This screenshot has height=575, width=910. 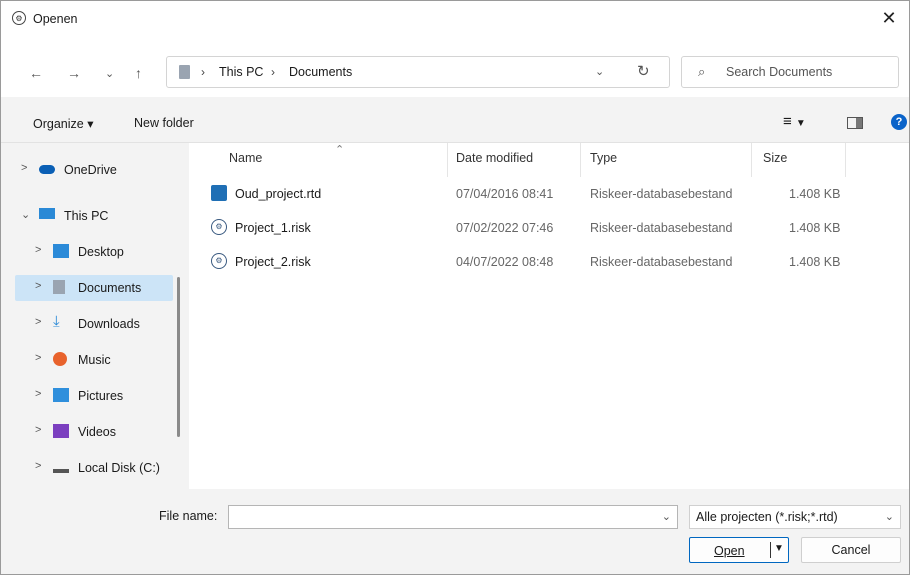 What do you see at coordinates (767, 517) in the screenshot?
I see `filter-value: Alle projecten (*.risk;*.rtd)` at bounding box center [767, 517].